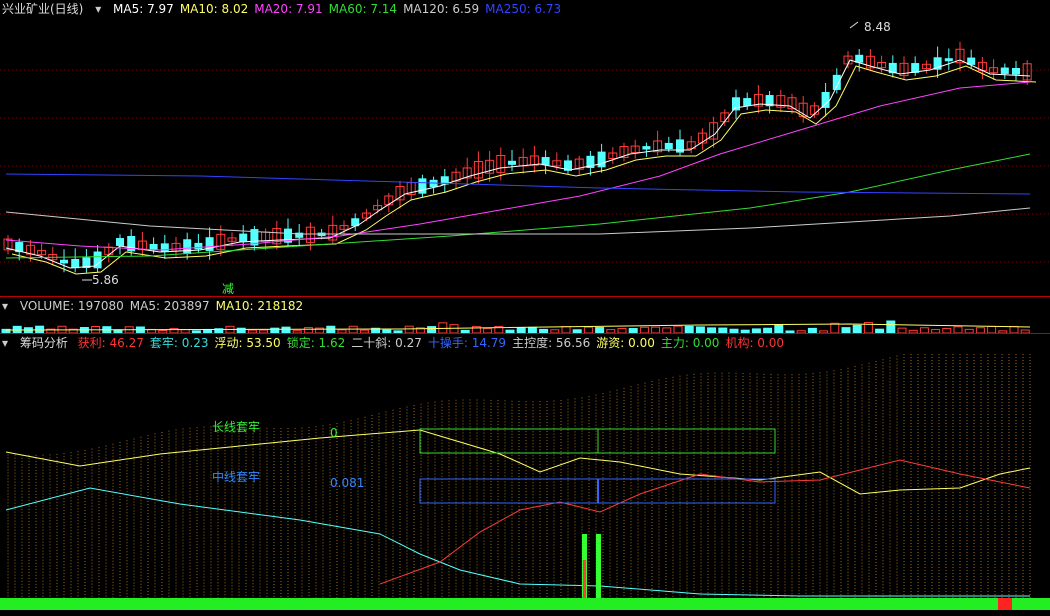 This screenshot has height=616, width=1050. Describe the element at coordinates (598, 569) in the screenshot. I see `signal-bar` at that location.